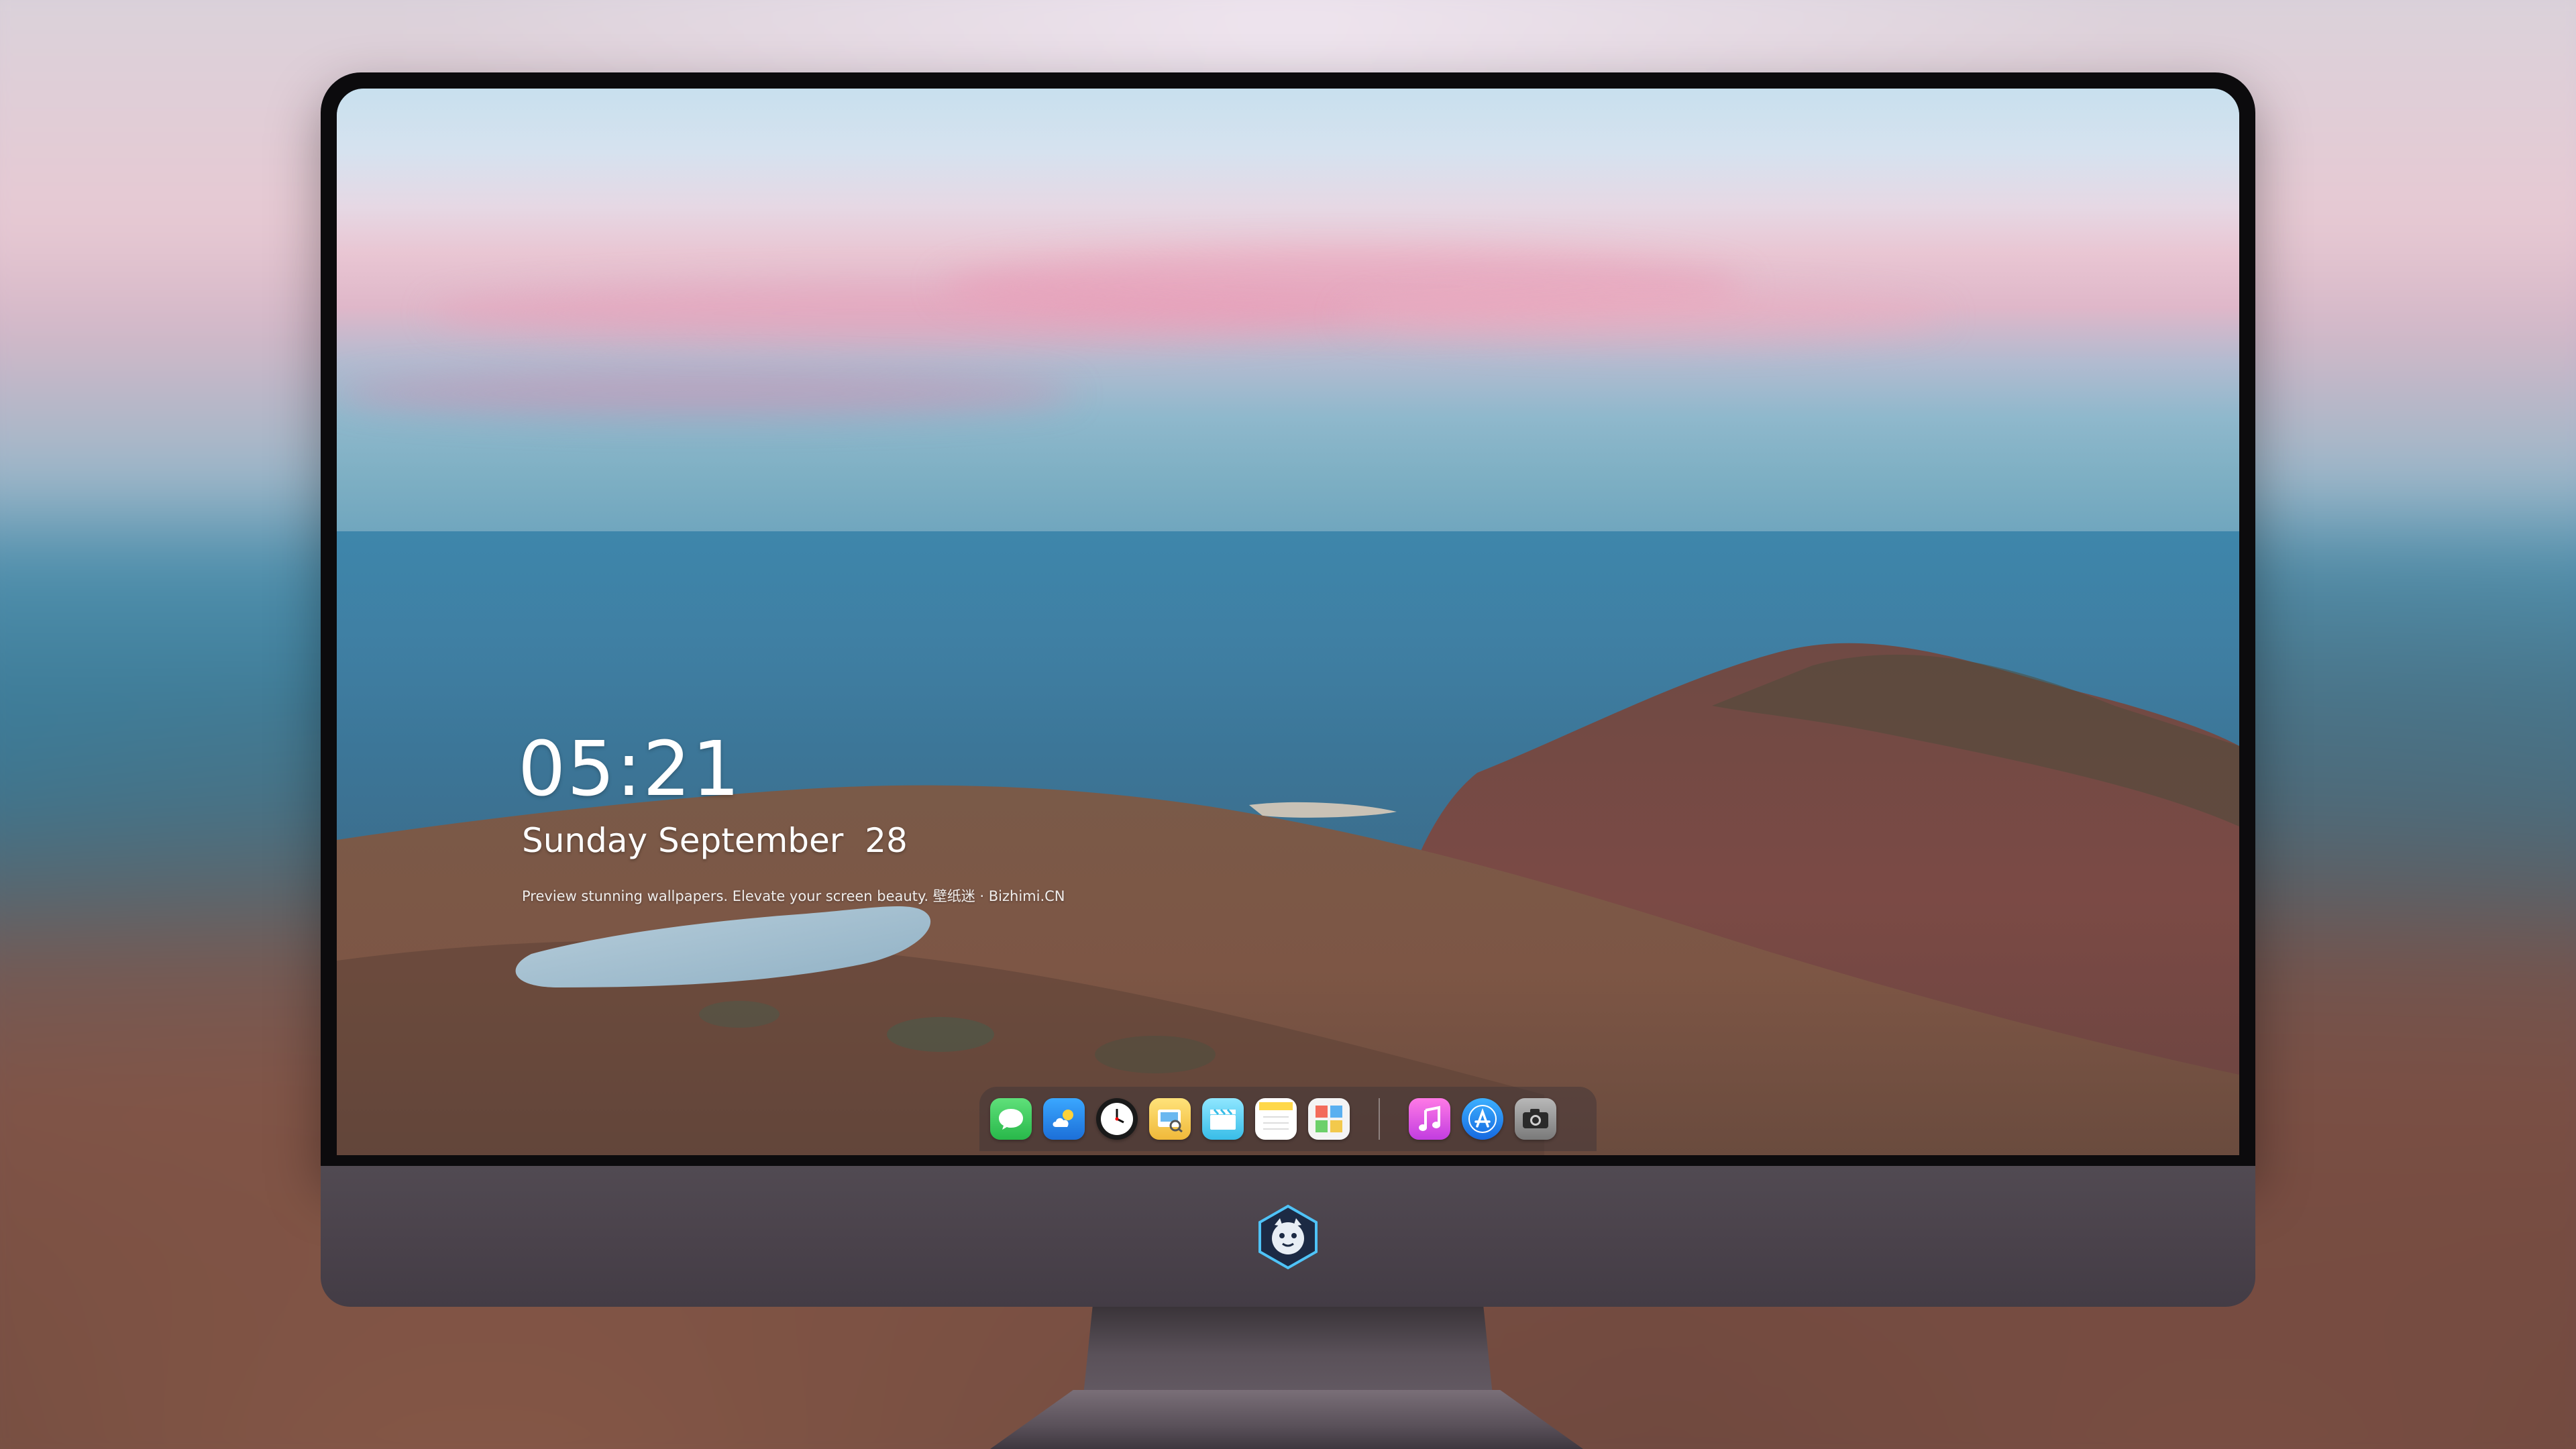 This screenshot has height=1449, width=2576. Describe the element at coordinates (715, 840) in the screenshot. I see `lock-screen-date: Sunday September 28` at that location.